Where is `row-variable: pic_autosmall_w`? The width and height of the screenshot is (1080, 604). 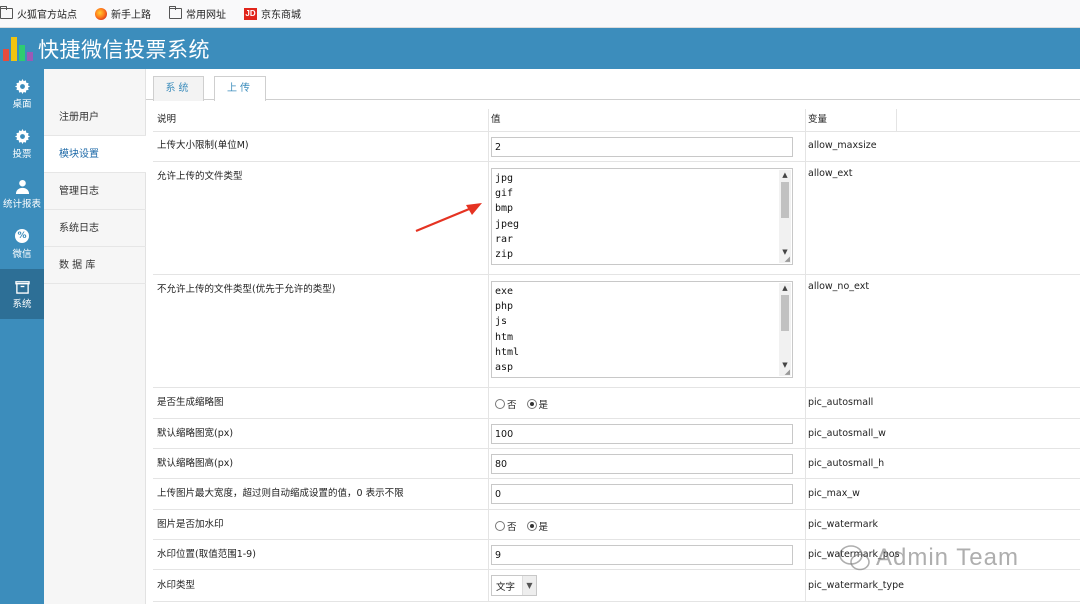 row-variable: pic_autosmall_w is located at coordinates (847, 433).